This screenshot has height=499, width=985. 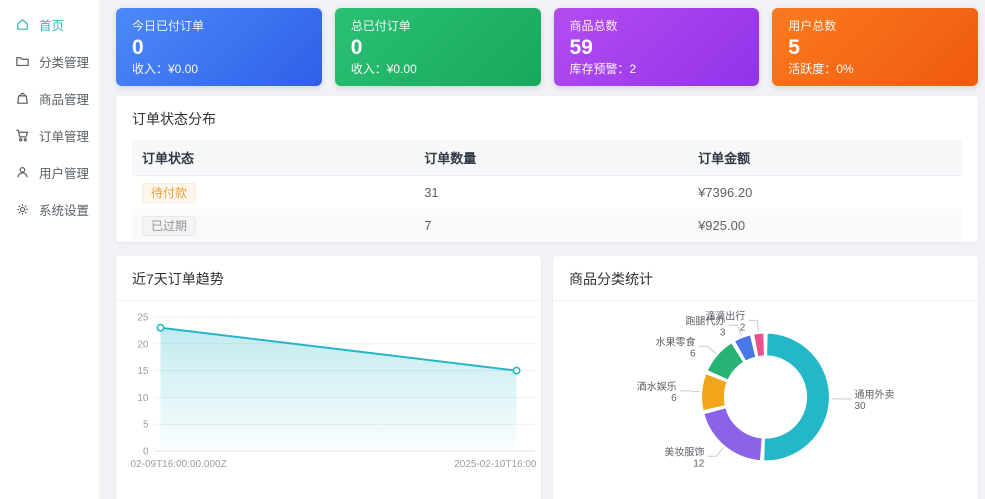 What do you see at coordinates (581, 47) in the screenshot?
I see `stat-card-value: 59` at bounding box center [581, 47].